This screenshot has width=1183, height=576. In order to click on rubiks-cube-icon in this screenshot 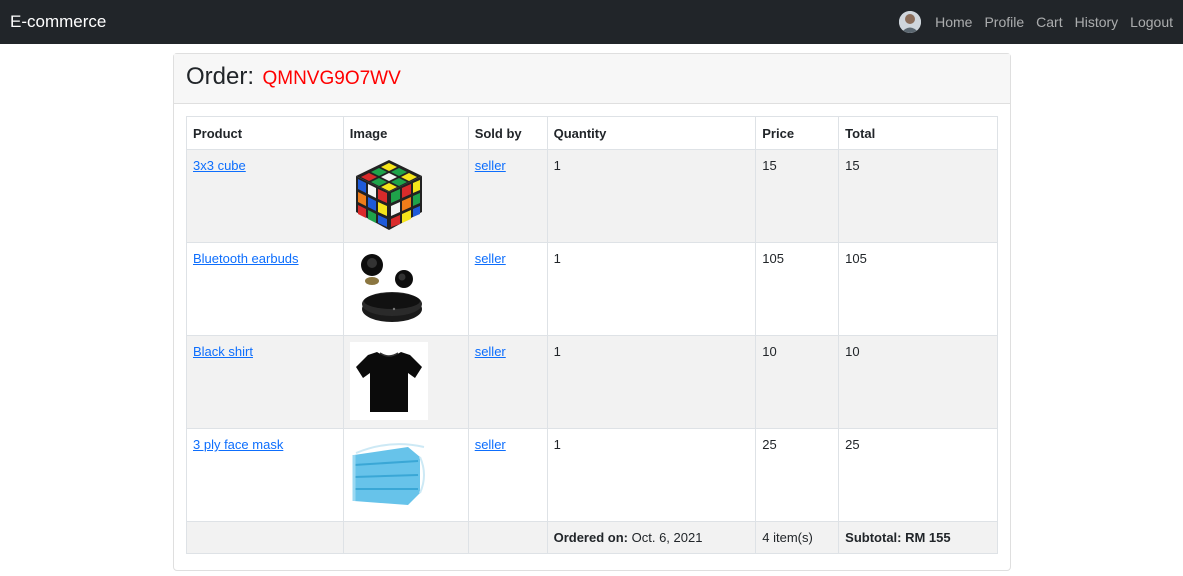, I will do `click(389, 195)`.